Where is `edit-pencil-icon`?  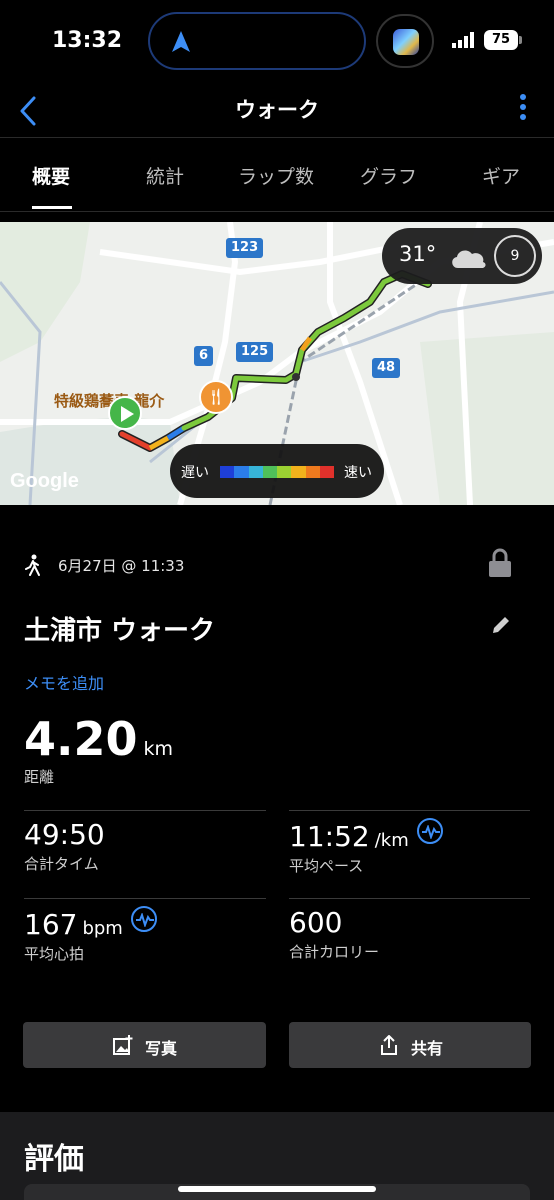
edit-pencil-icon is located at coordinates (501, 625).